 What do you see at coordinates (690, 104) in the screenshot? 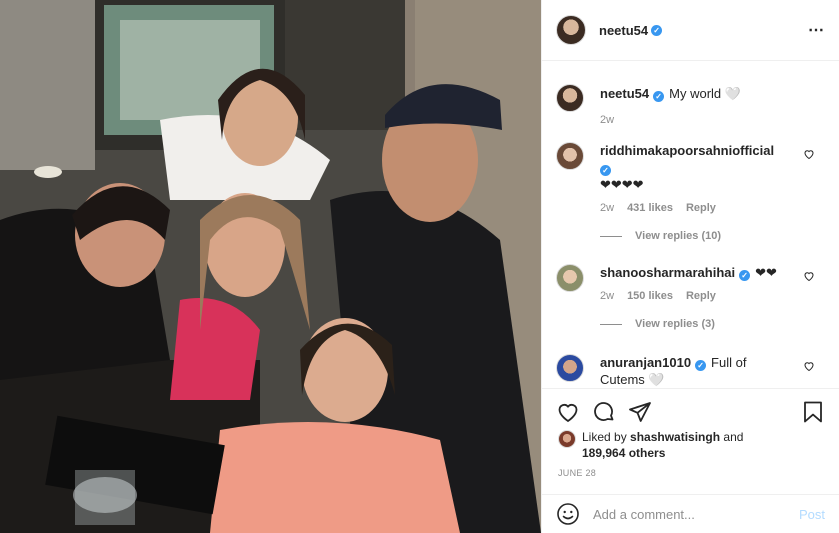
I see `caption: neetu54 ✓ My world 🤍 2w` at bounding box center [690, 104].